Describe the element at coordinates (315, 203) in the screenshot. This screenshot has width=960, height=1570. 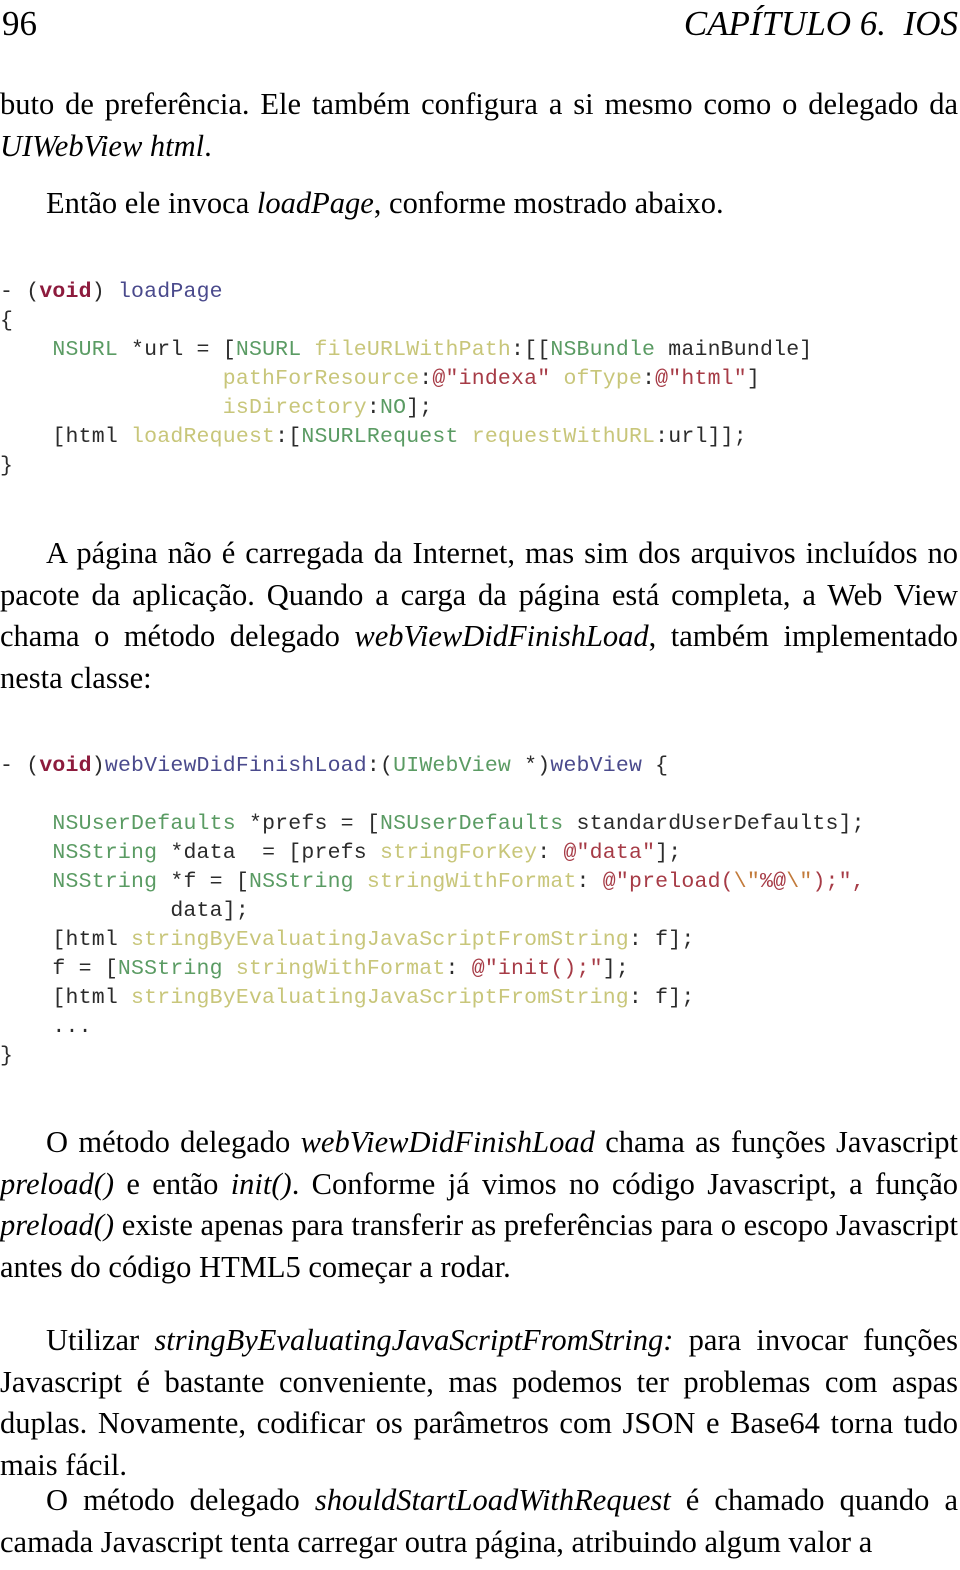
I see `para2-italic: loadPage` at that location.